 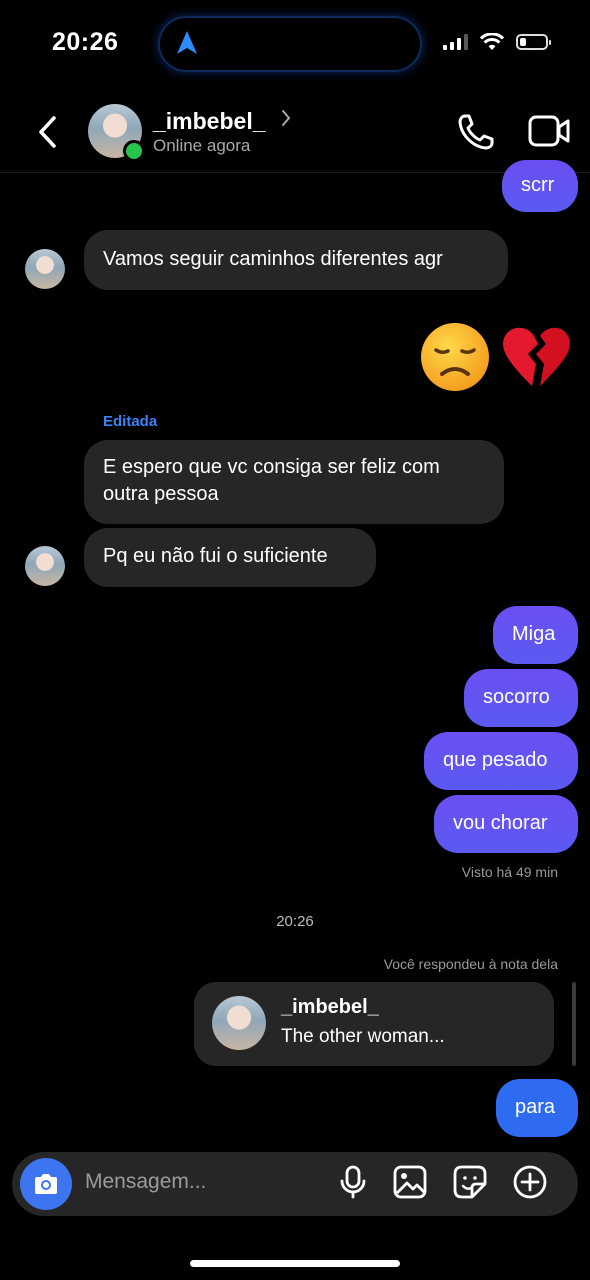 I want to click on scrollbar-thumb, so click(x=574, y=1024).